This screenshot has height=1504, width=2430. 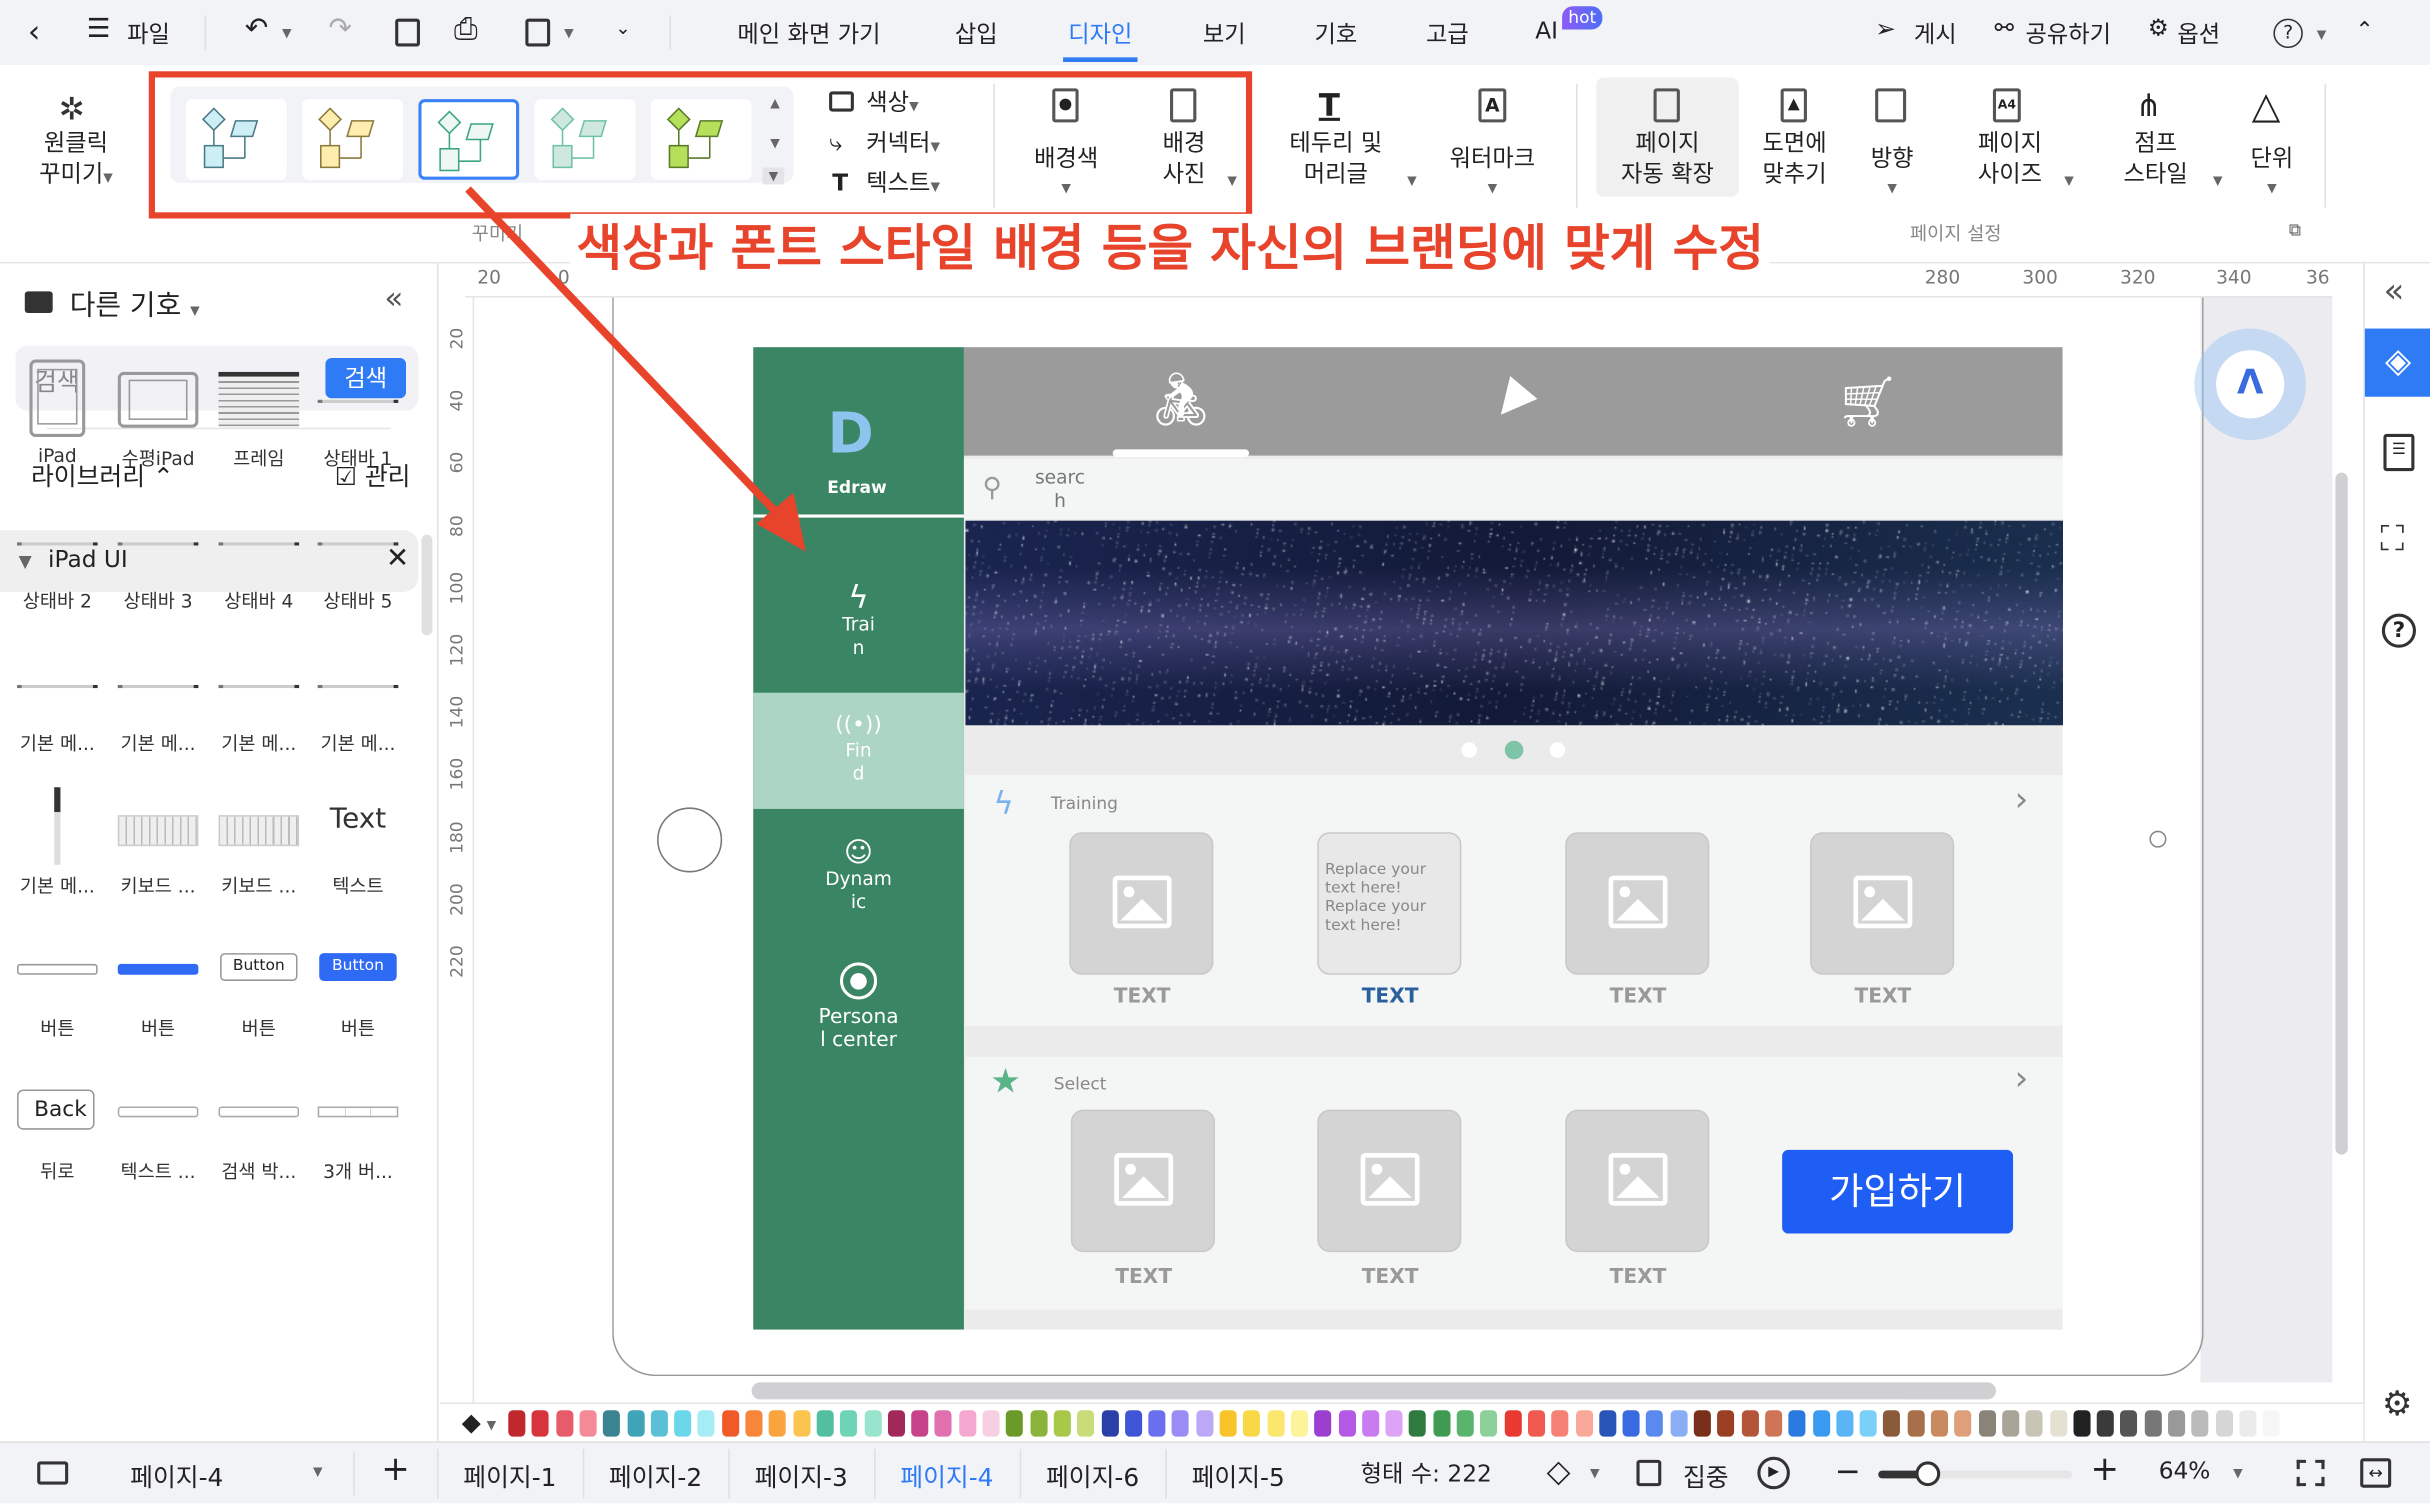 What do you see at coordinates (1649, 1473) in the screenshot?
I see `focus-icon` at bounding box center [1649, 1473].